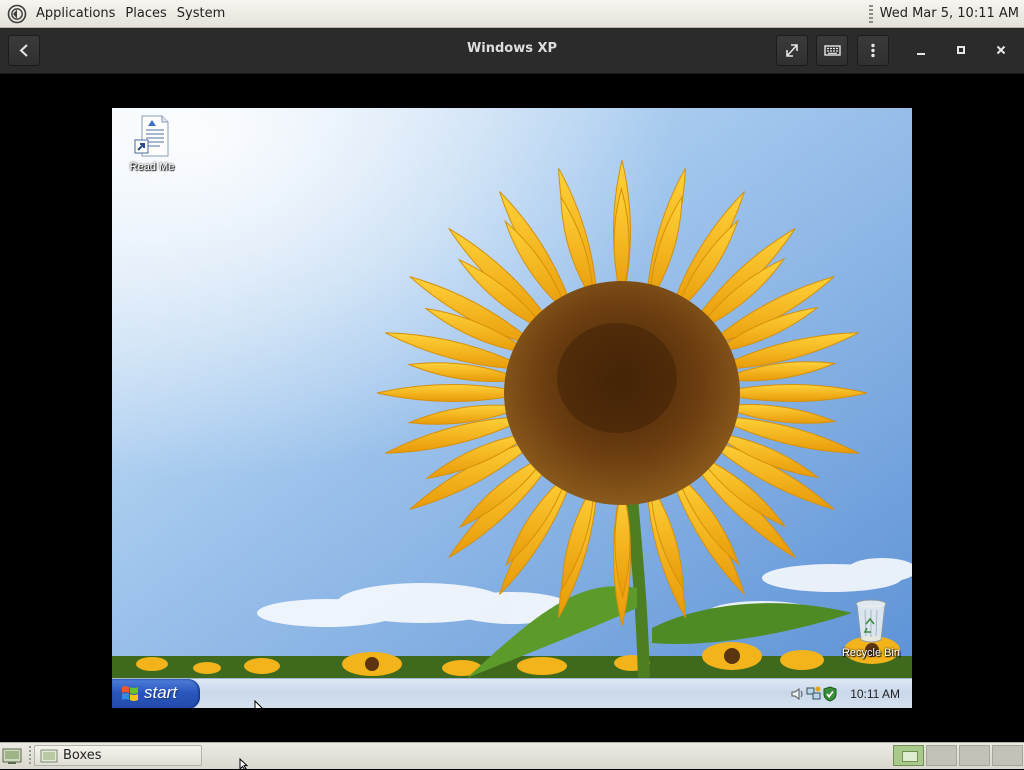 Image resolution: width=1024 pixels, height=770 pixels. I want to click on maximize-icon, so click(961, 50).